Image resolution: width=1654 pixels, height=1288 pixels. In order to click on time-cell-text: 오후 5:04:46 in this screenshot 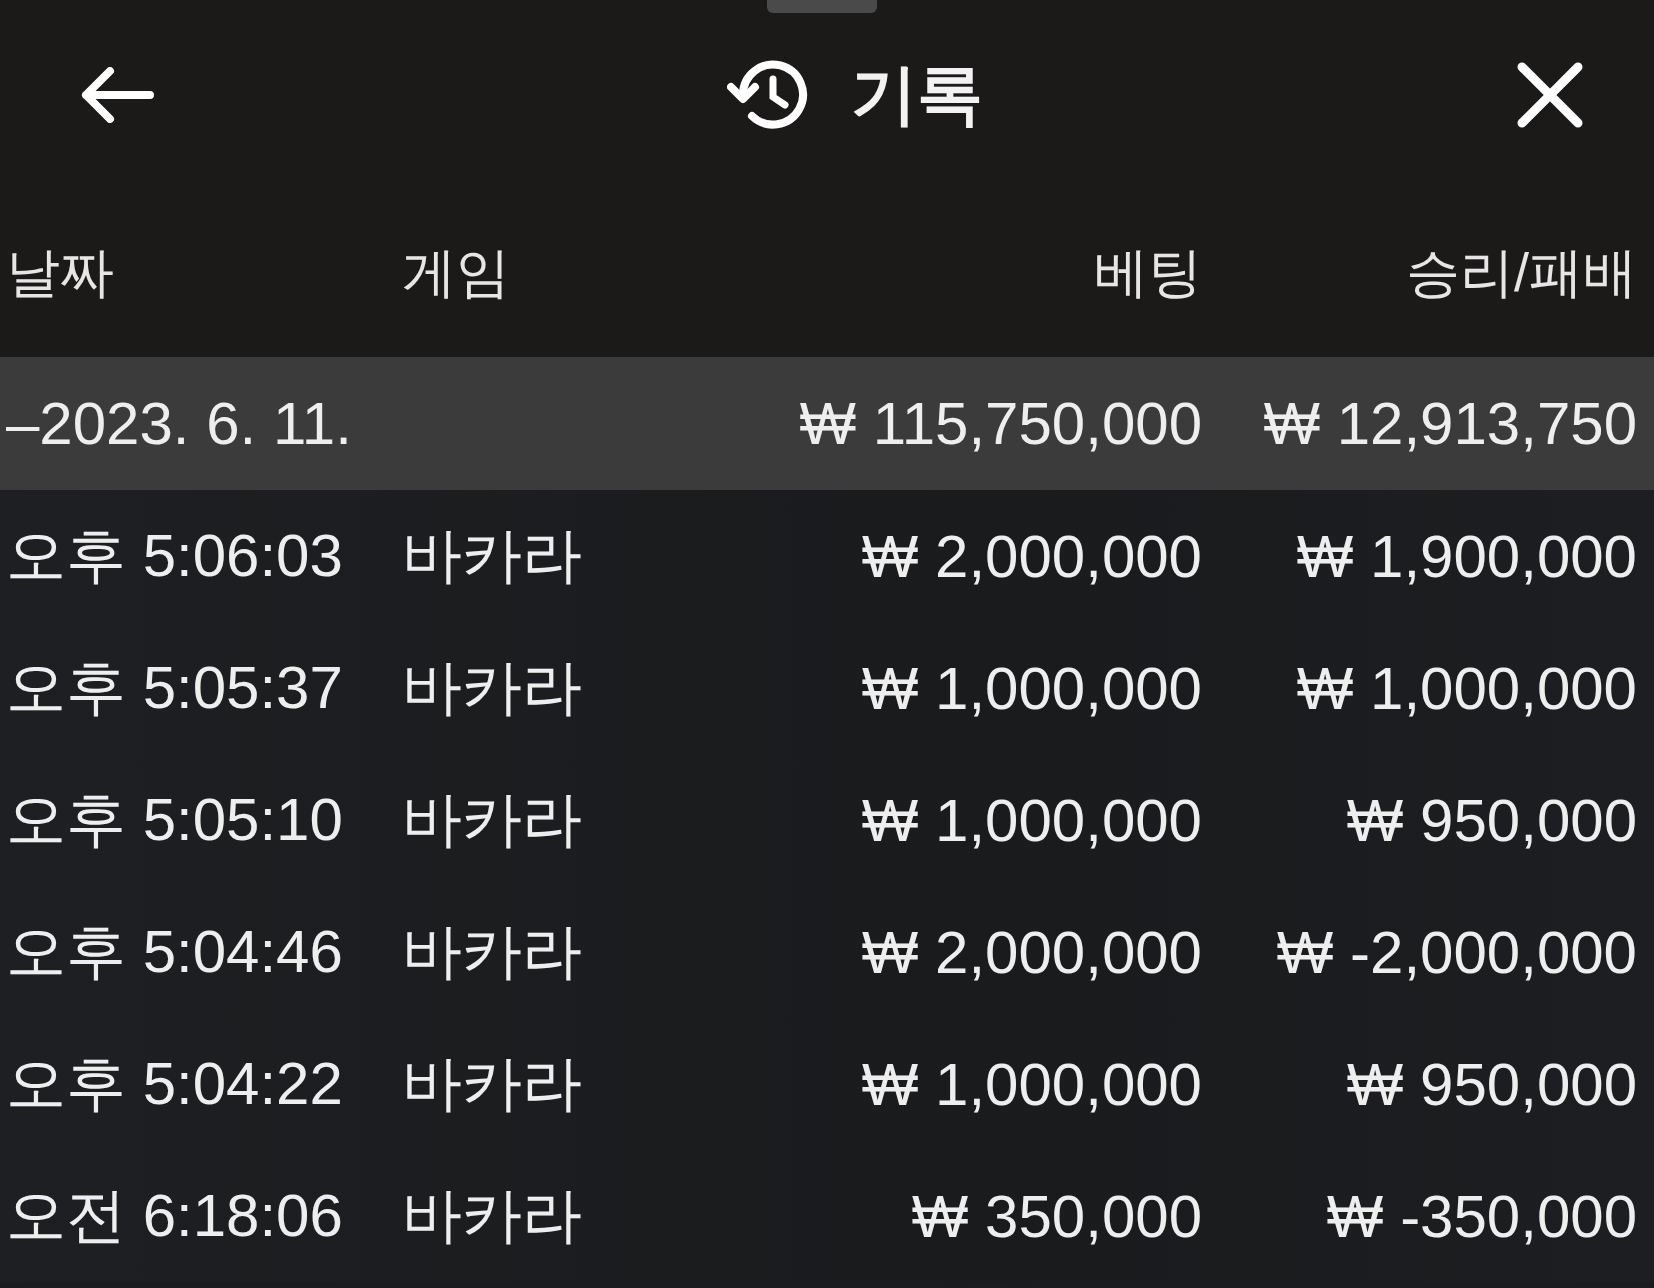, I will do `click(175, 951)`.